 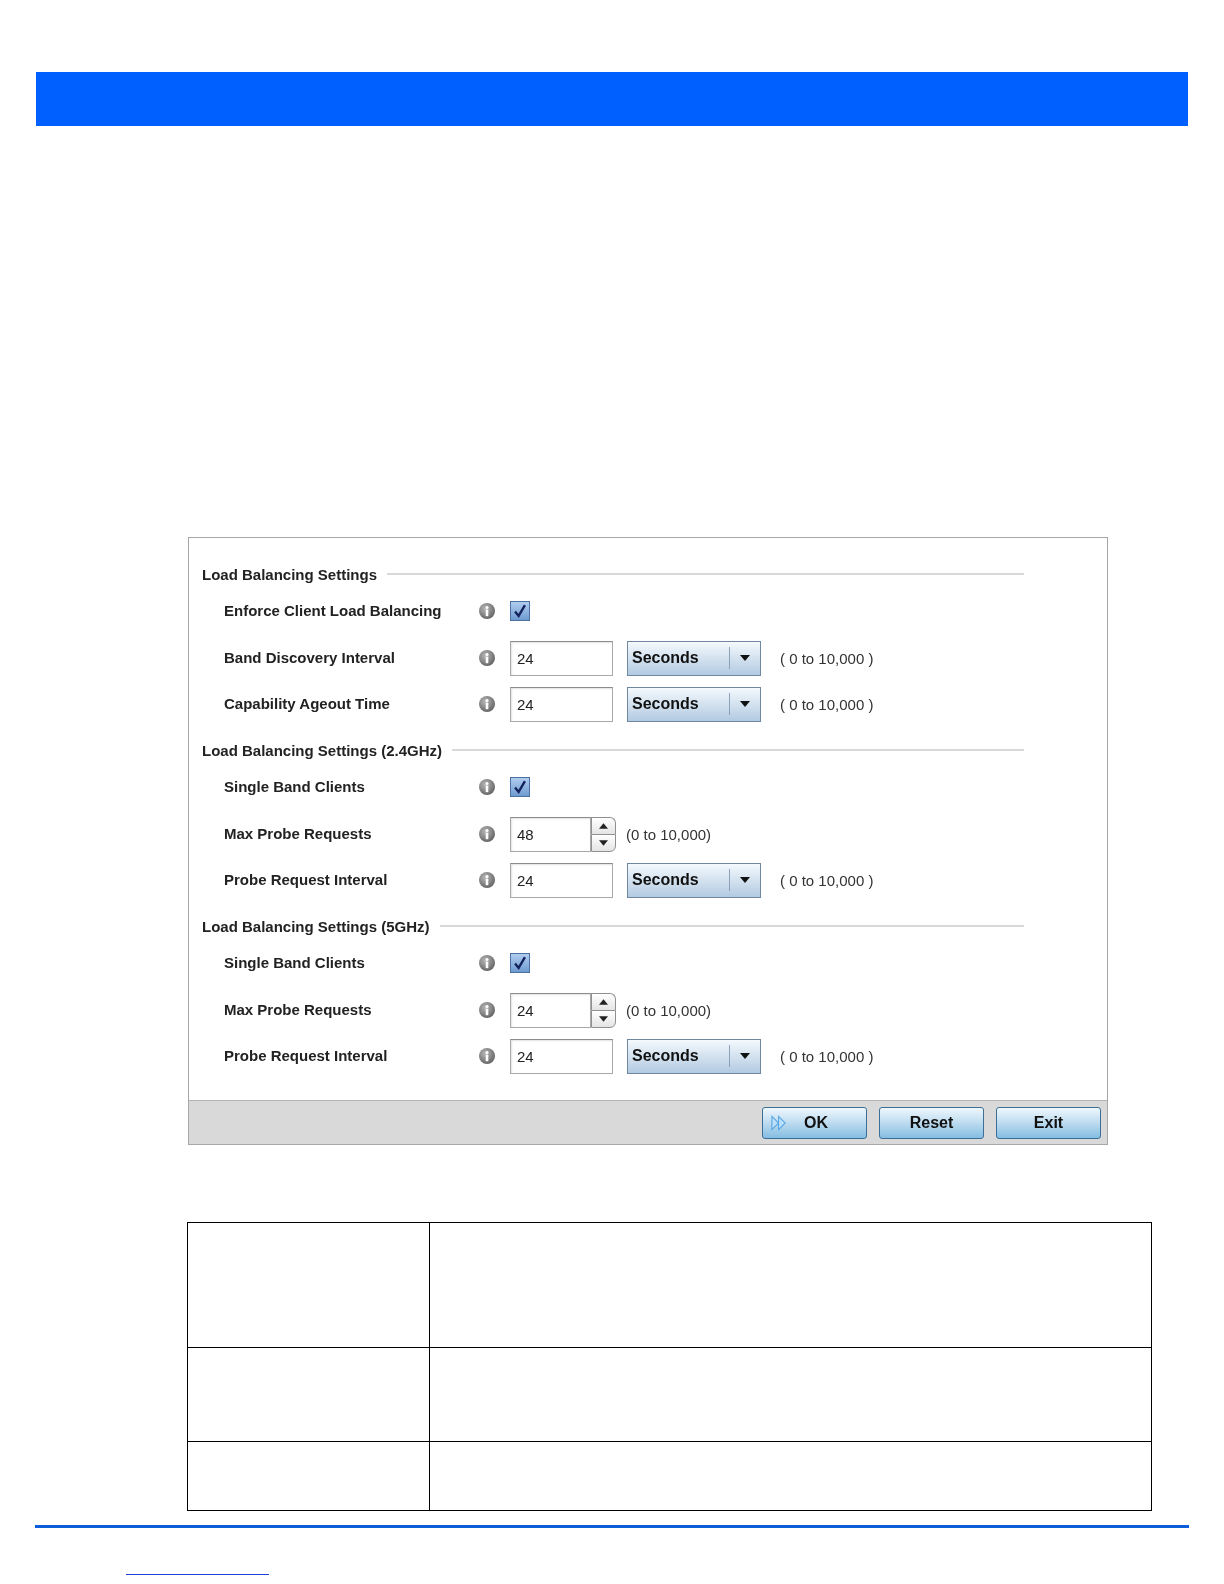 What do you see at coordinates (931, 1122) in the screenshot?
I see `reset-button: Reset` at bounding box center [931, 1122].